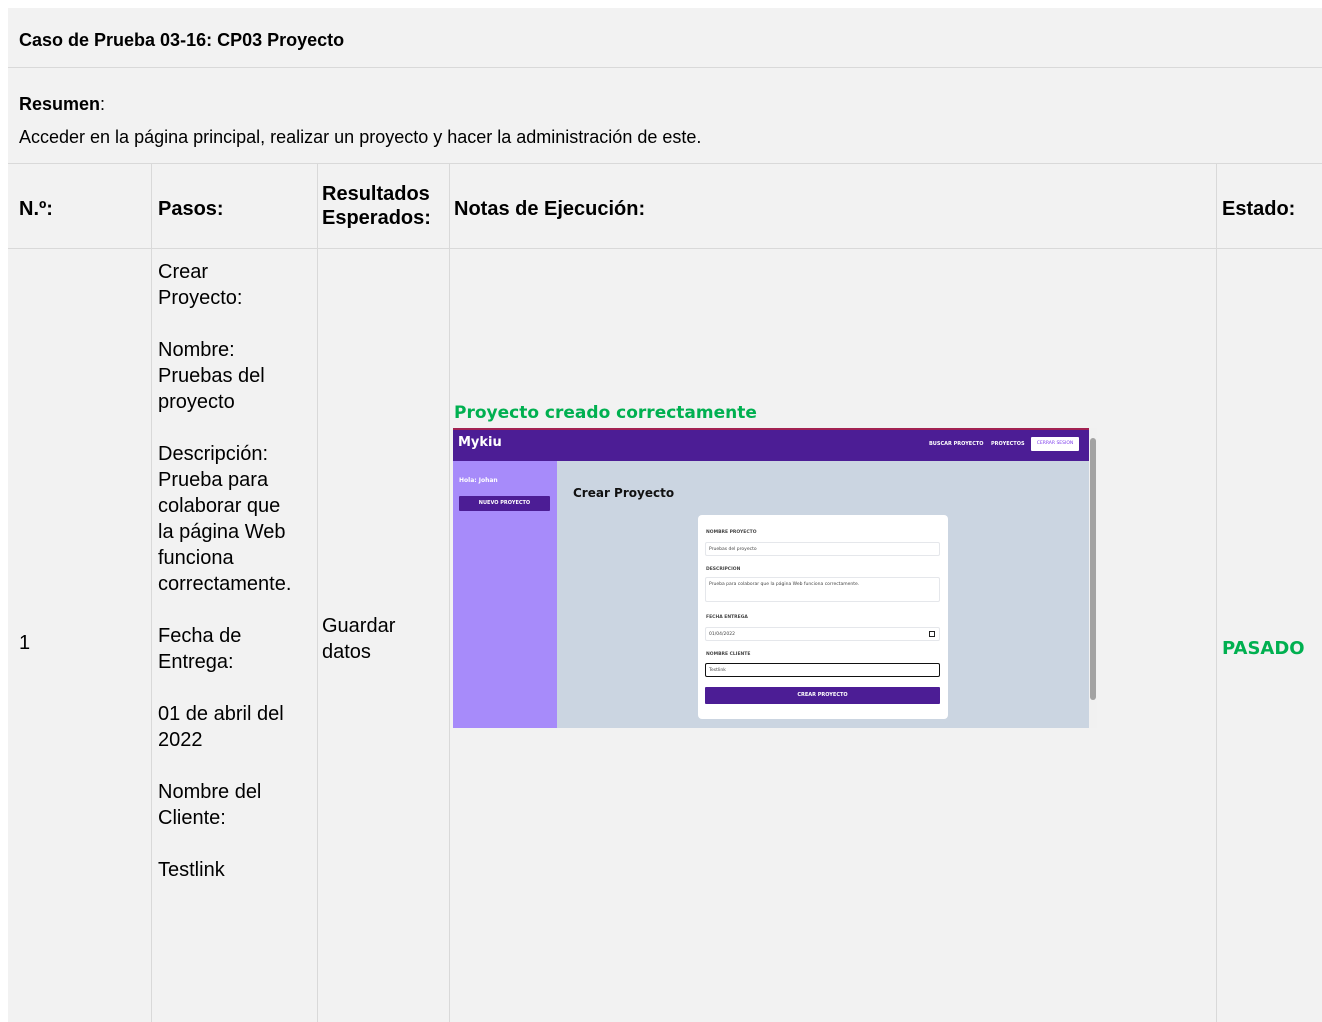 The width and height of the screenshot is (1322, 1022). I want to click on step-line: la página Web, so click(222, 532).